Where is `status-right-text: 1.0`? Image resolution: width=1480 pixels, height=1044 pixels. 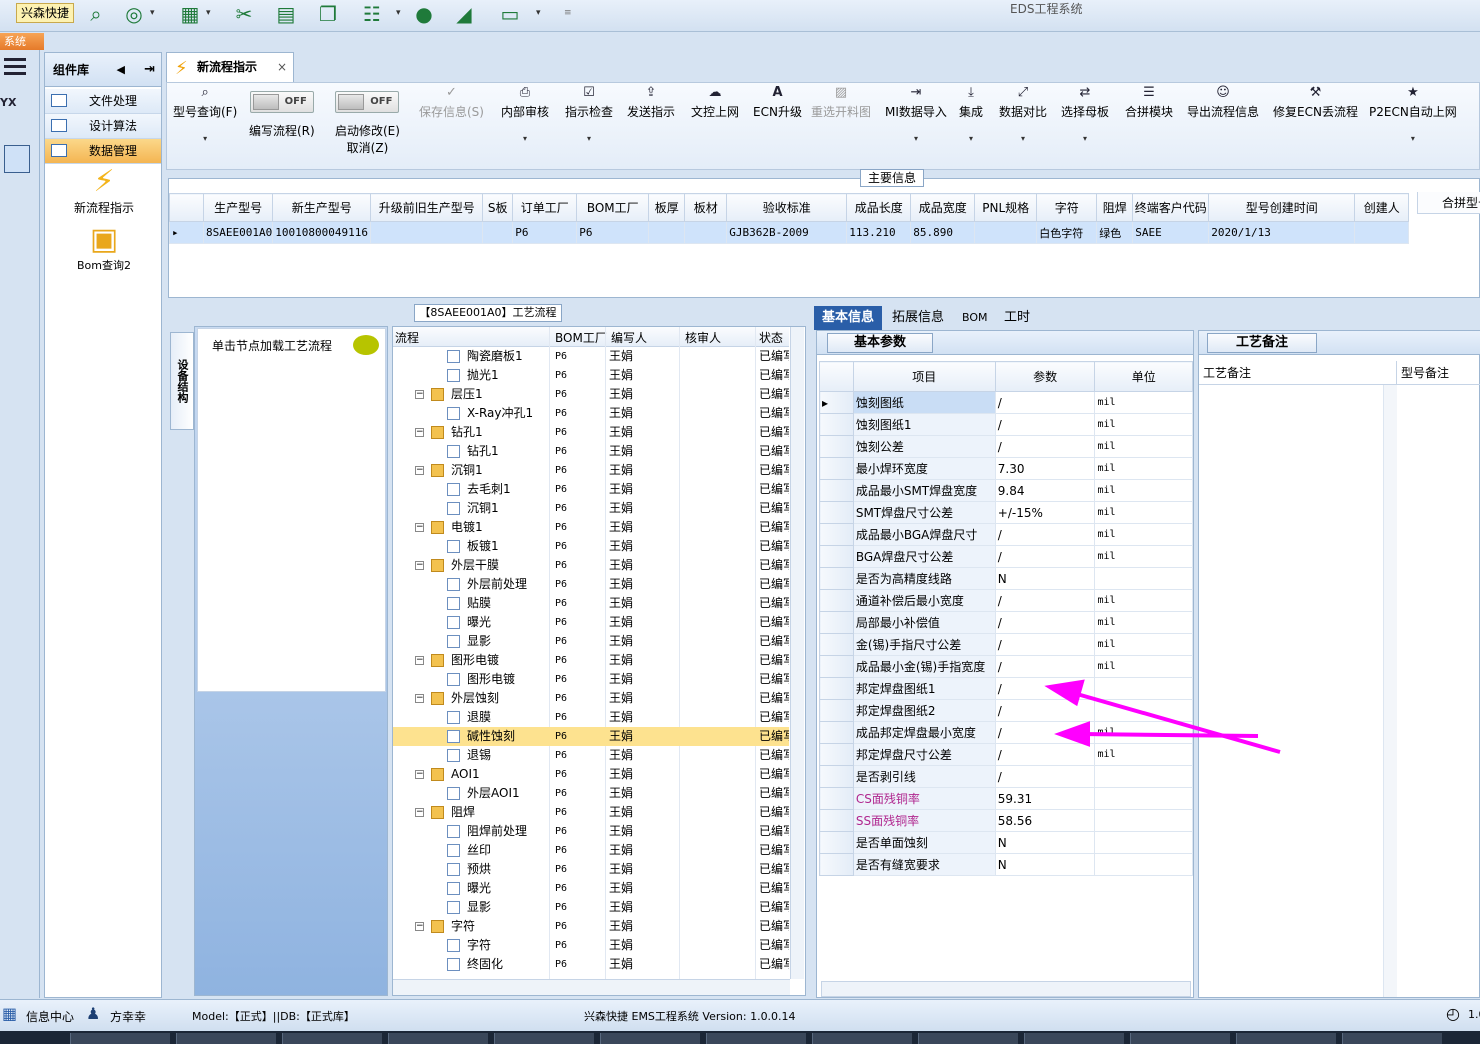 status-right-text: 1.0 is located at coordinates (1474, 1014).